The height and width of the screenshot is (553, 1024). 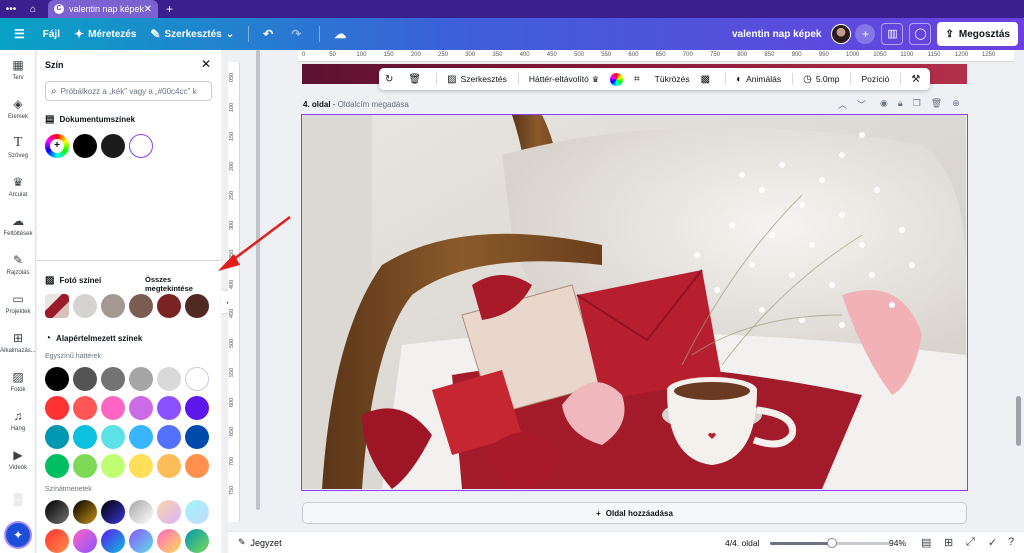 What do you see at coordinates (18, 264) in the screenshot?
I see `nav-item-draw: ✎ Rajzolás` at bounding box center [18, 264].